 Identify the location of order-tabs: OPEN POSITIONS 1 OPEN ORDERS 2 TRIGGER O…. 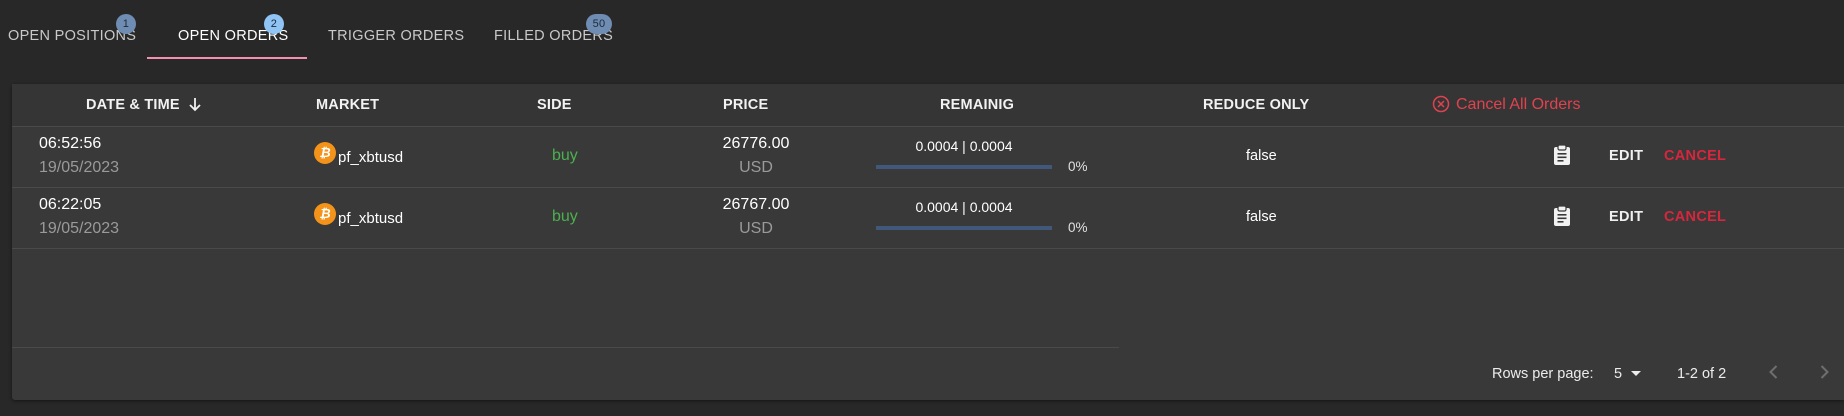
(400, 30).